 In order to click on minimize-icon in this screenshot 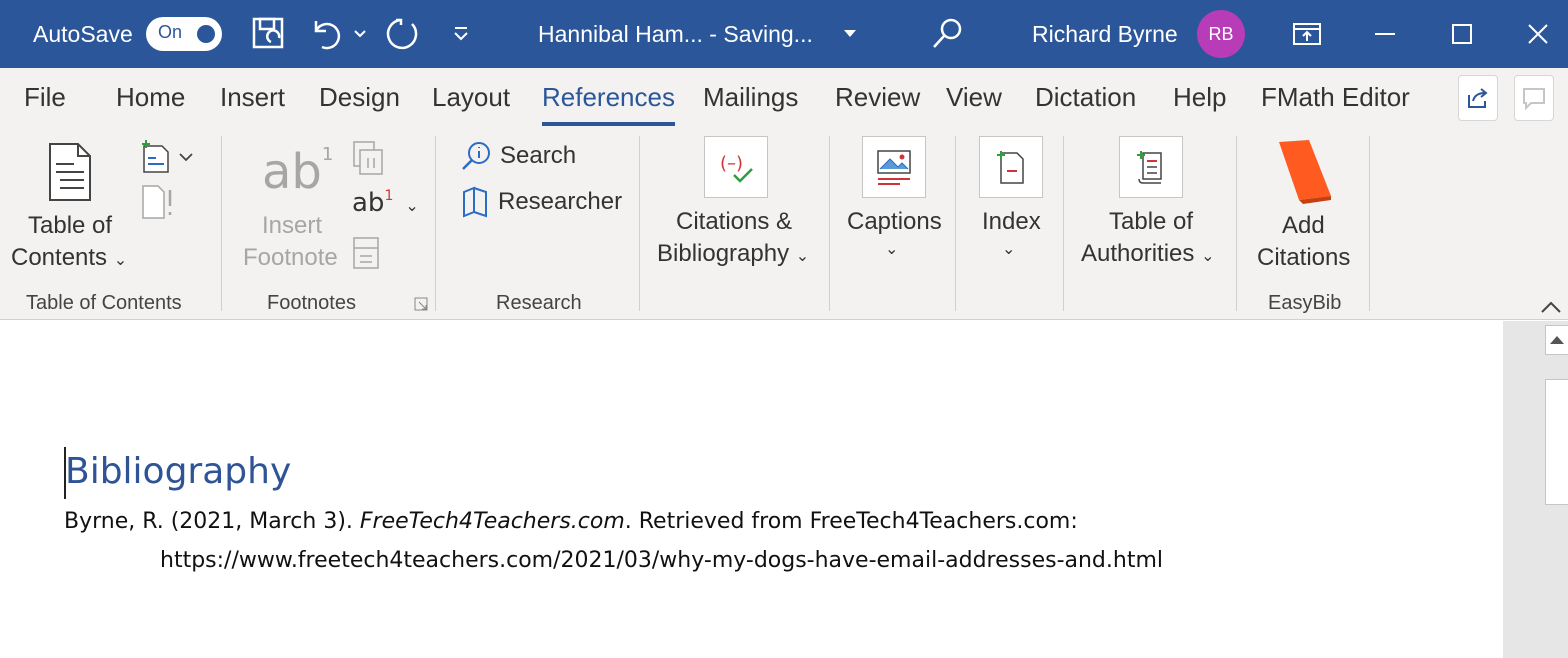, I will do `click(1385, 34)`.